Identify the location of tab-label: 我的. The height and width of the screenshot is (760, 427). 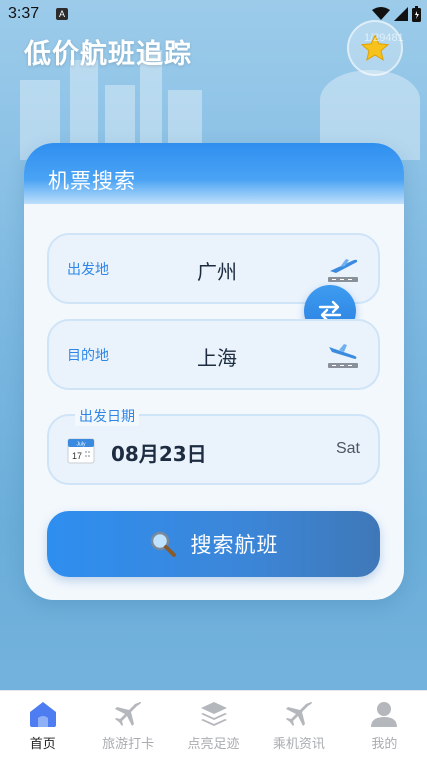
(384, 744).